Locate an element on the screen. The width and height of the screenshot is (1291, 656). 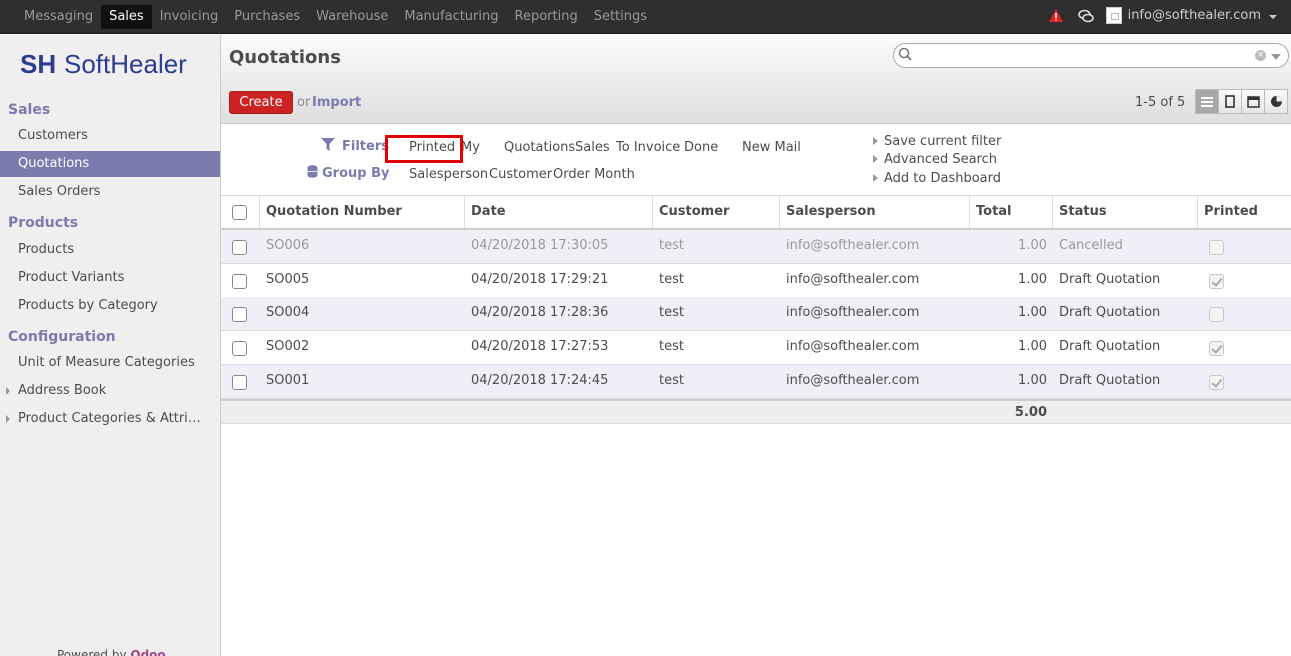
sidebar-item-customers: Customers is located at coordinates (110, 136).